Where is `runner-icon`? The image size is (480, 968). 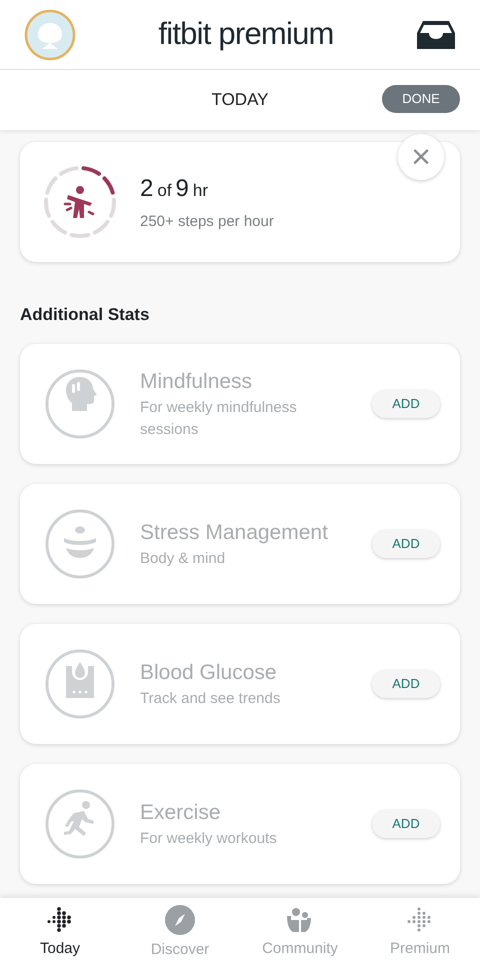 runner-icon is located at coordinates (80, 824).